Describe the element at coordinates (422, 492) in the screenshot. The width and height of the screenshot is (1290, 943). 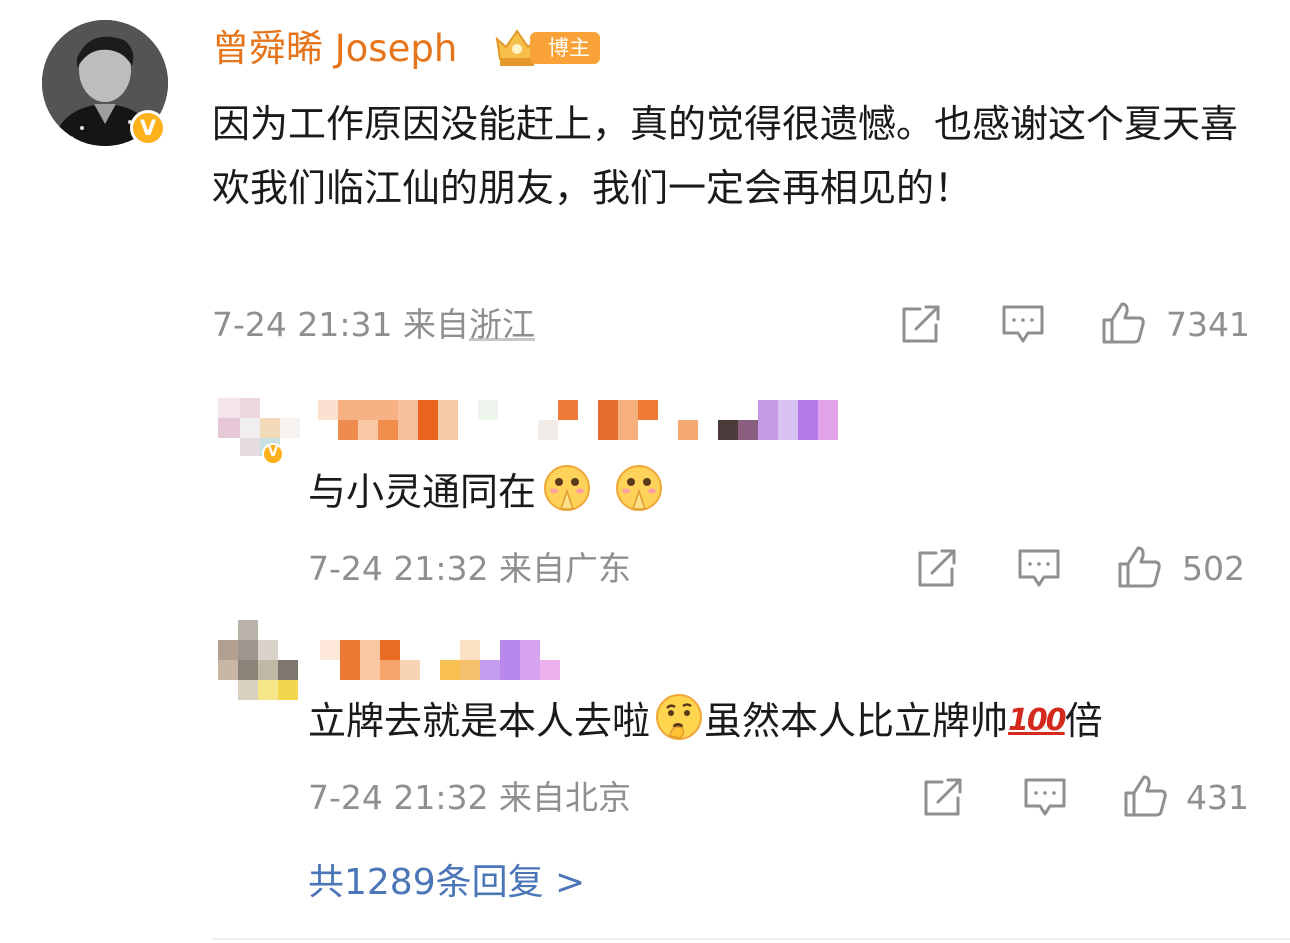
I see `reply-text-content: 与小灵通同在` at that location.